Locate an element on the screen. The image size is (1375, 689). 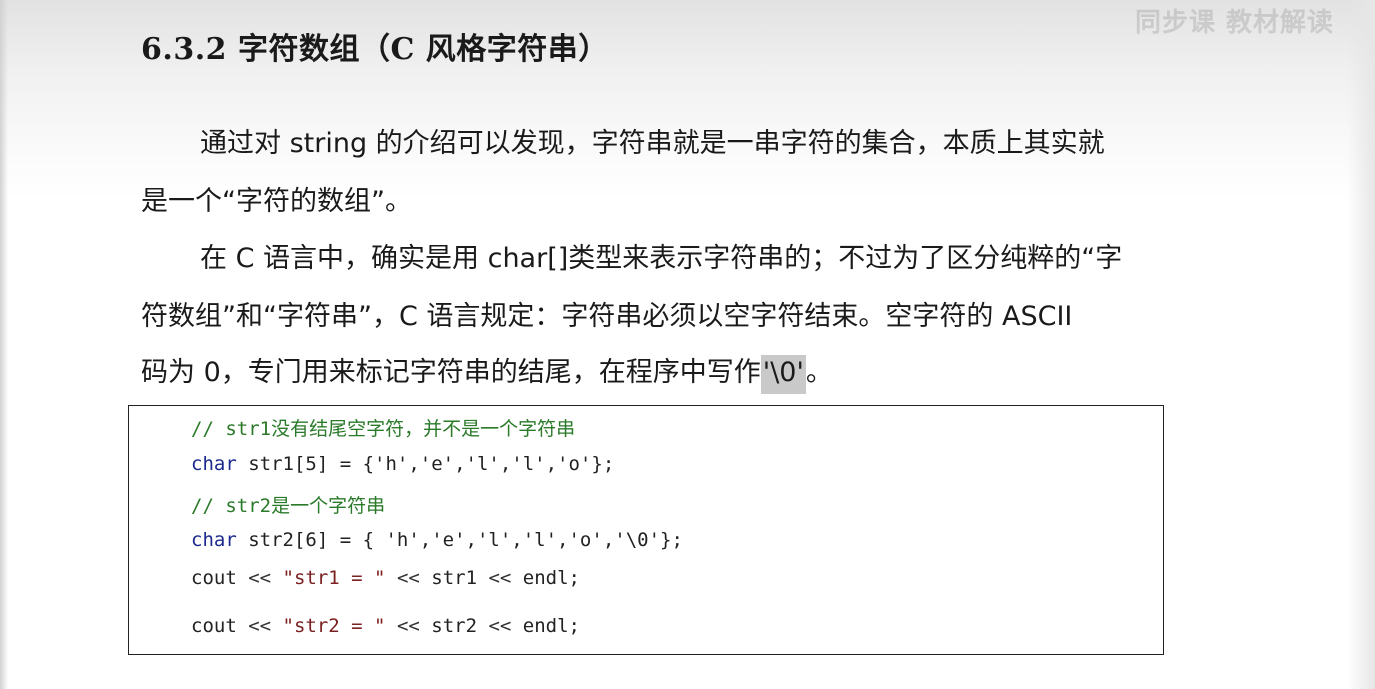
code-string: "str1 = " is located at coordinates (334, 578).